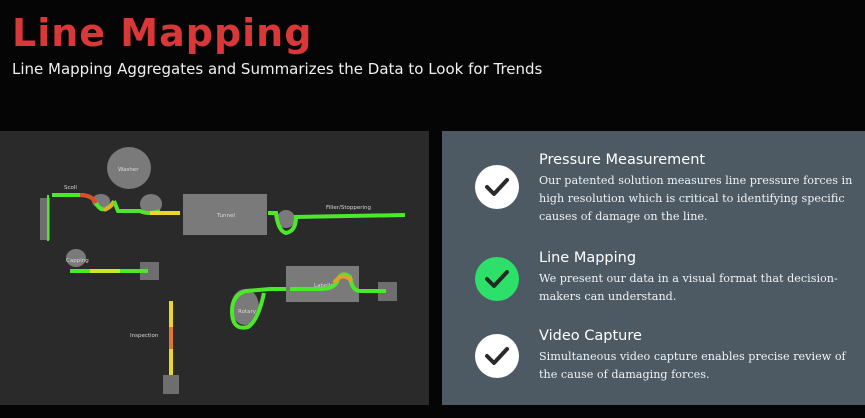  What do you see at coordinates (144, 336) in the screenshot?
I see `inspection-label: Inspection` at bounding box center [144, 336].